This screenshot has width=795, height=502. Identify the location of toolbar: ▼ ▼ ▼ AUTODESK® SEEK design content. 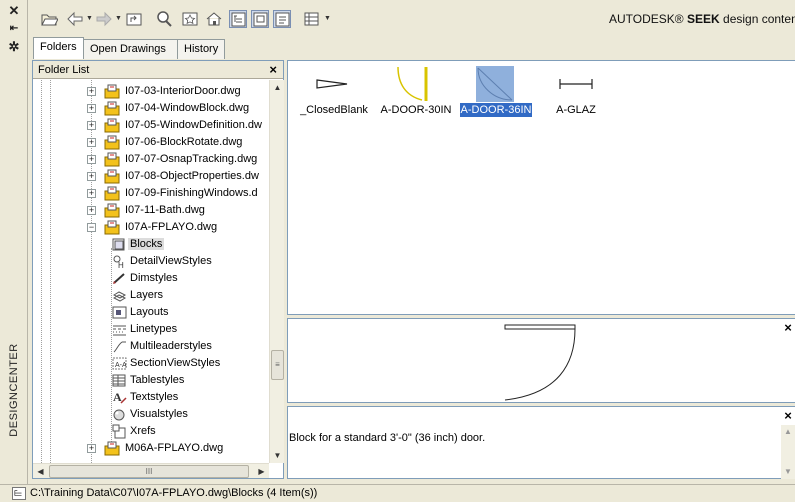
(412, 18).